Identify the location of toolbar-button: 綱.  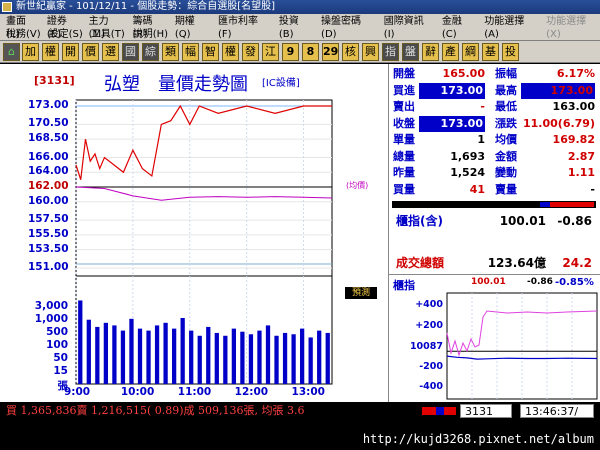
(470, 52).